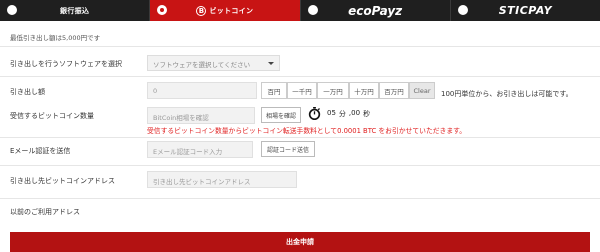 This screenshot has height=252, width=600. Describe the element at coordinates (62, 181) in the screenshot. I see `address-label: 引き出し先ビットコインアドレス` at that location.